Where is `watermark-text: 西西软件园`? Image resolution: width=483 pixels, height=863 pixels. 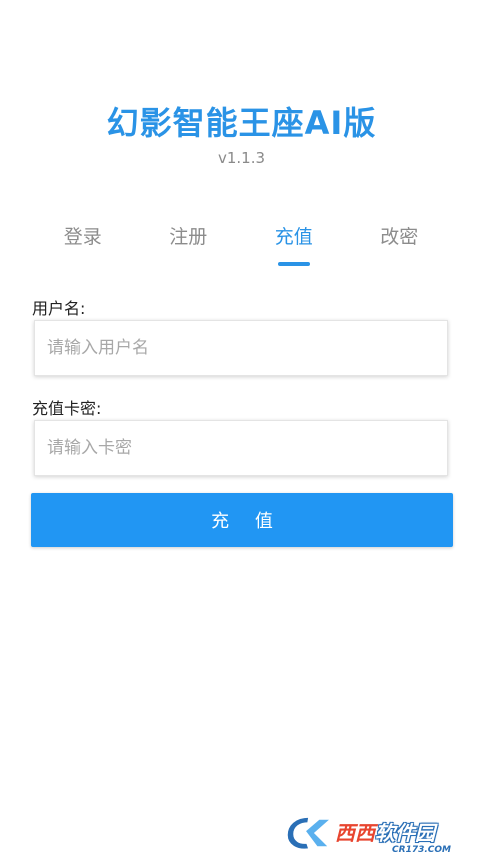
watermark-text: 西西软件园 is located at coordinates (385, 833).